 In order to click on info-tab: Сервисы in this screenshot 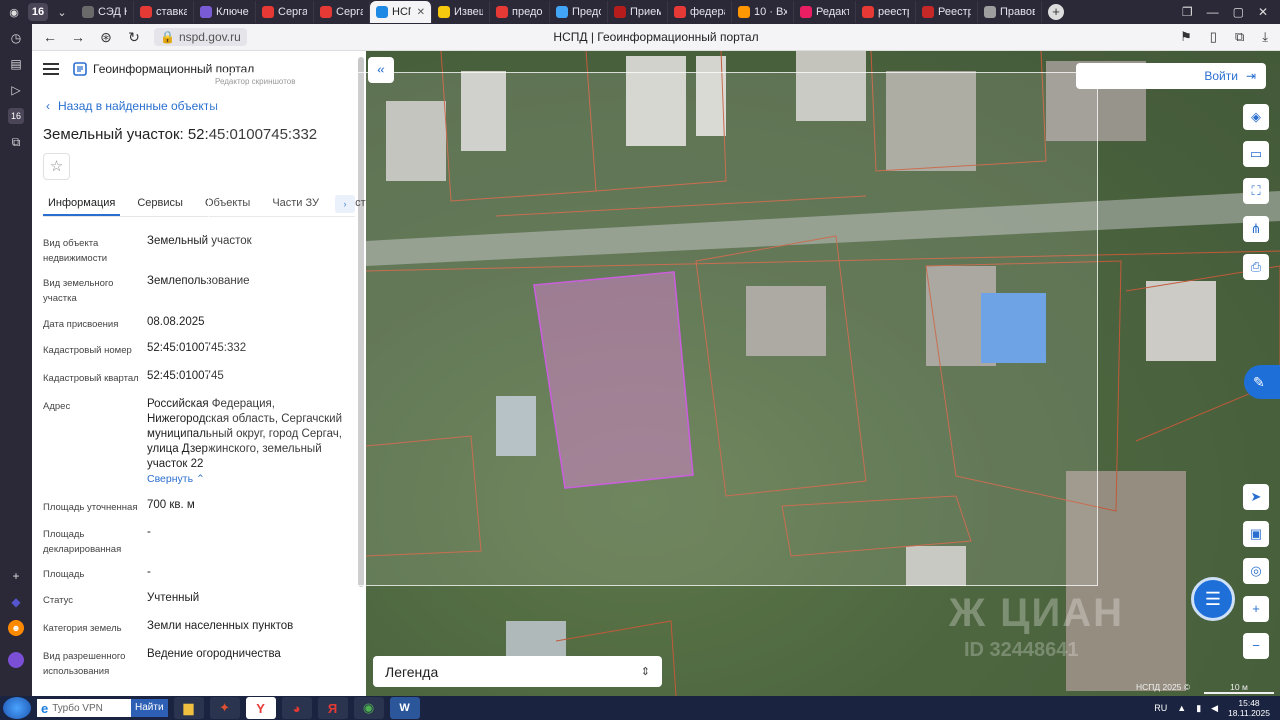, I will do `click(160, 203)`.